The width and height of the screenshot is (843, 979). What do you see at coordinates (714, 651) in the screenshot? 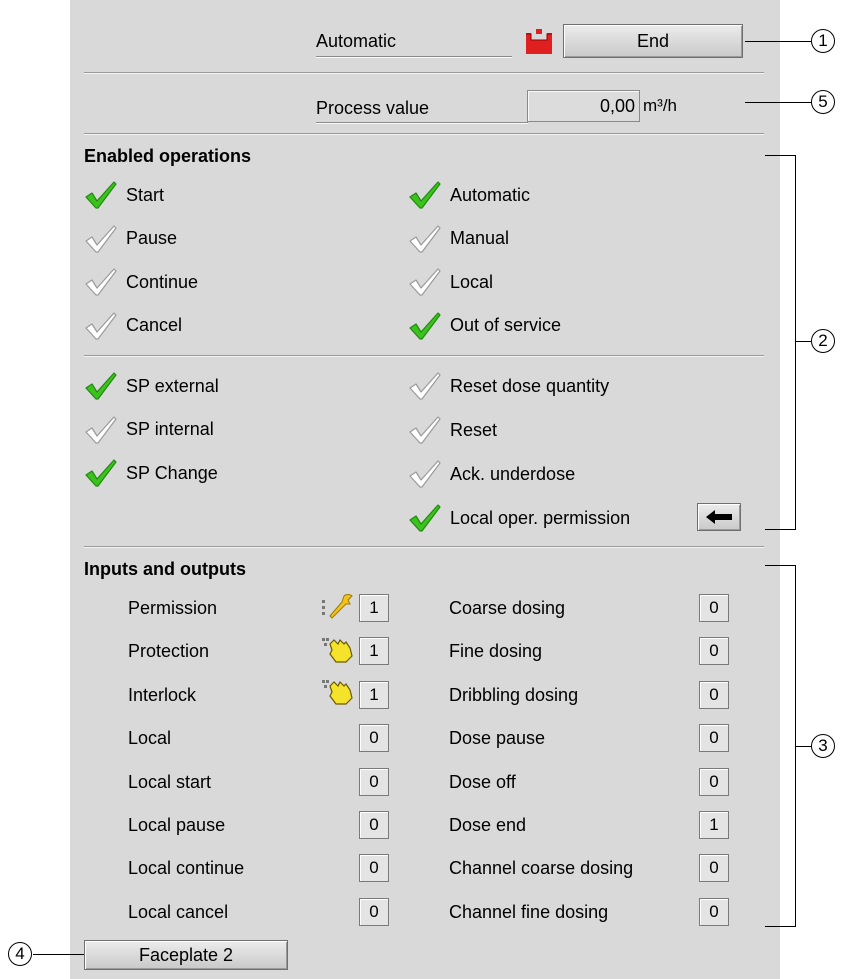
I see `io-value-fine-dosing: 0` at bounding box center [714, 651].